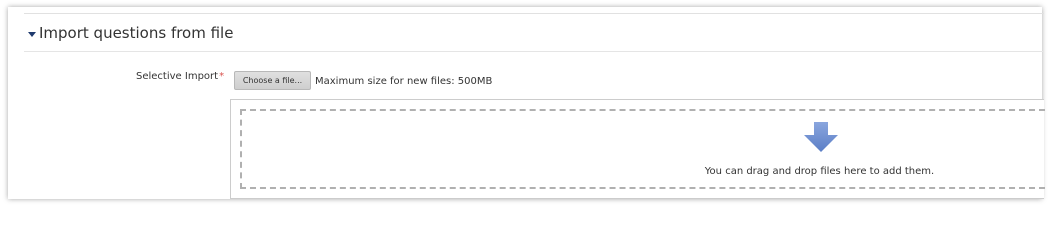  I want to click on field-label: Selective Import*, so click(180, 76).